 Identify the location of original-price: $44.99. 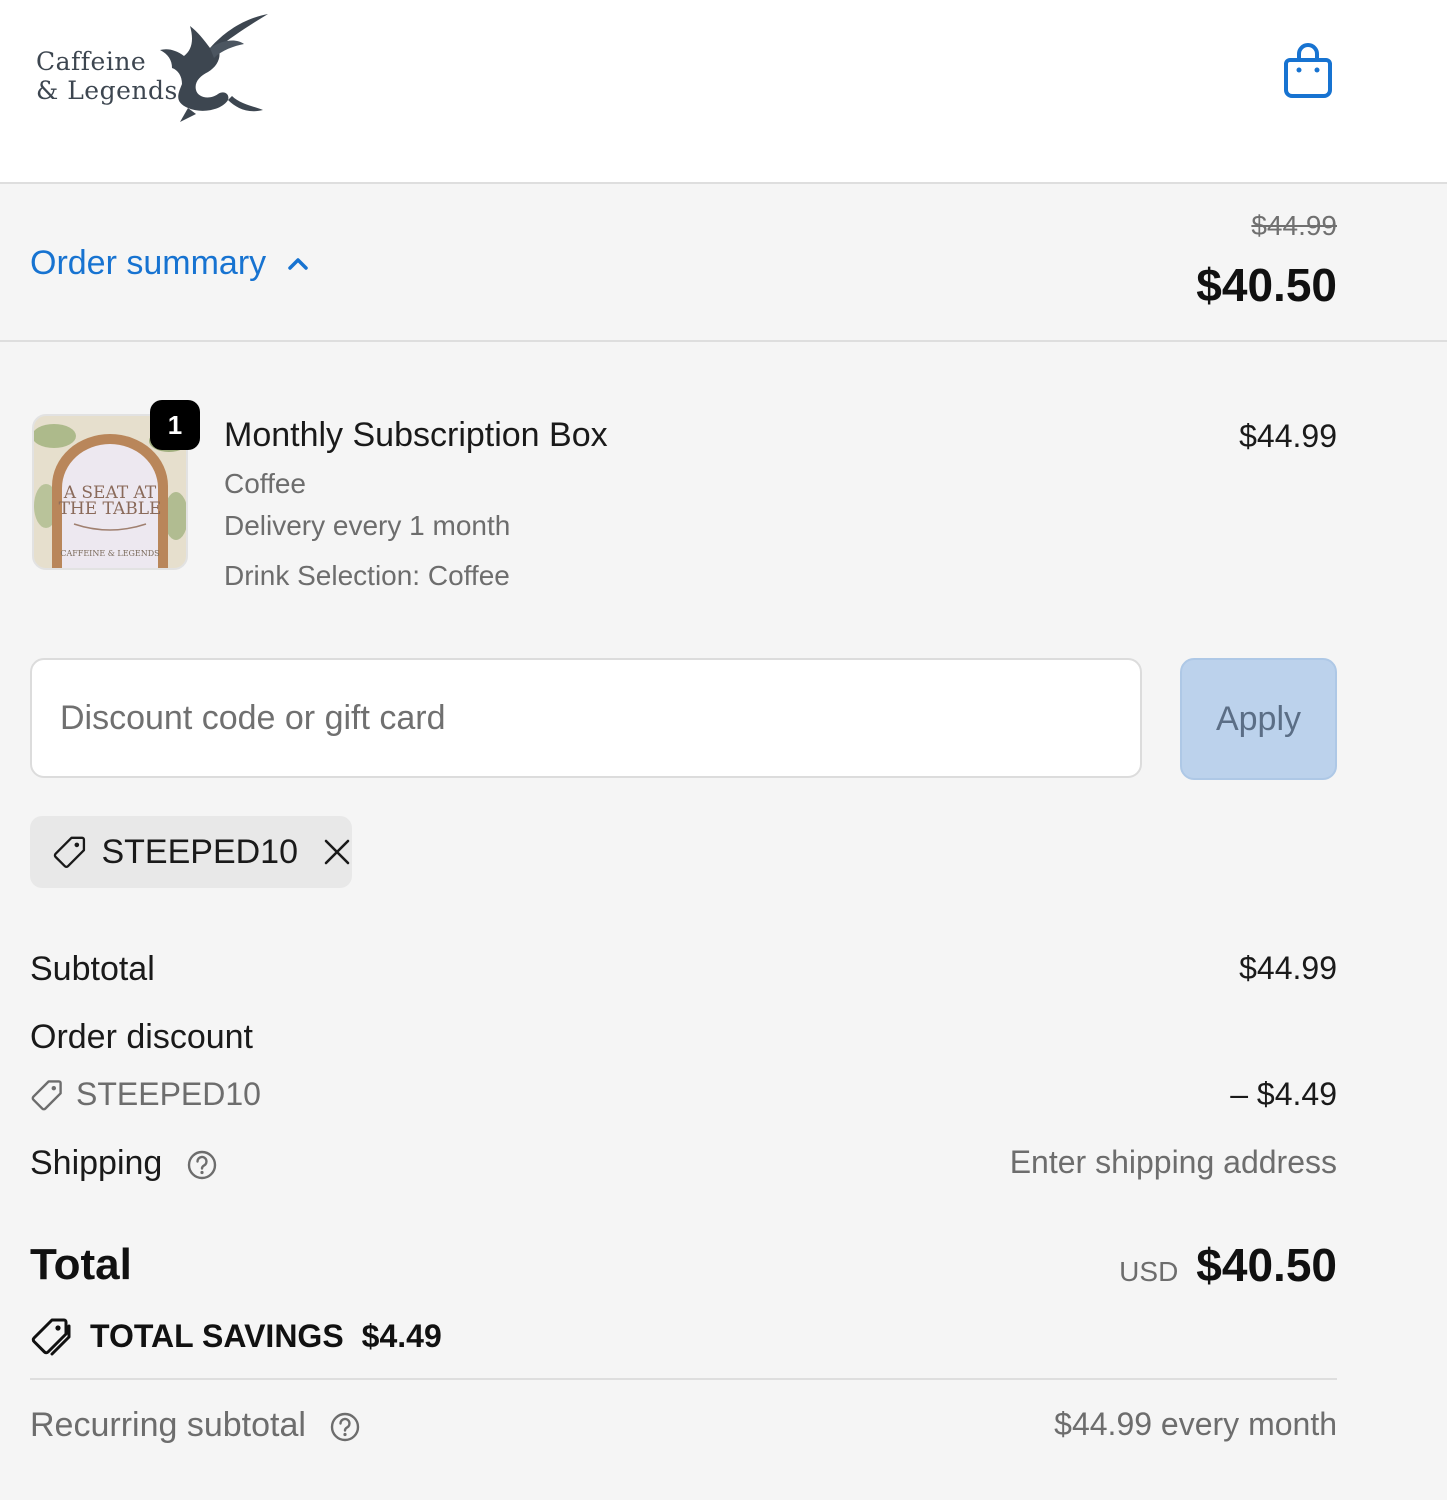
(1294, 225).